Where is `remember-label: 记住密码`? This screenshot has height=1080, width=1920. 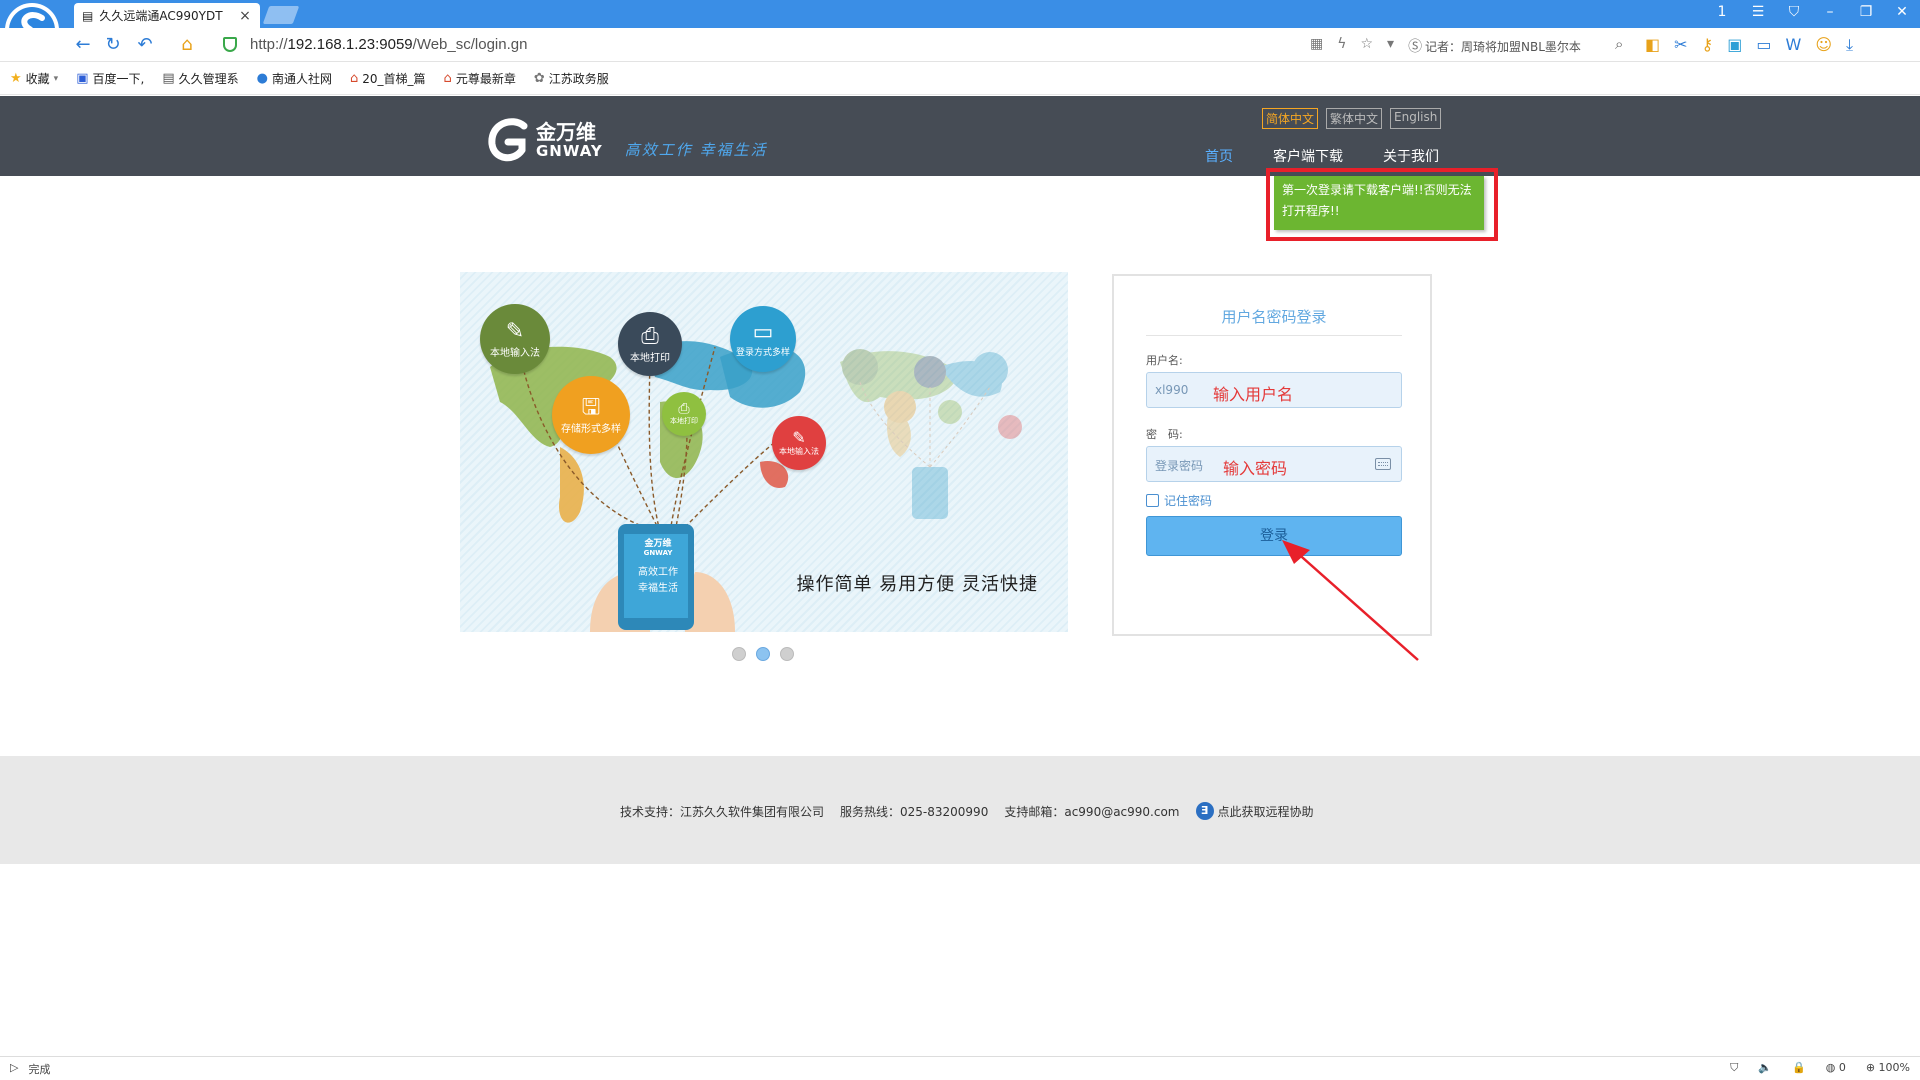 remember-label: 记住密码 is located at coordinates (1188, 501).